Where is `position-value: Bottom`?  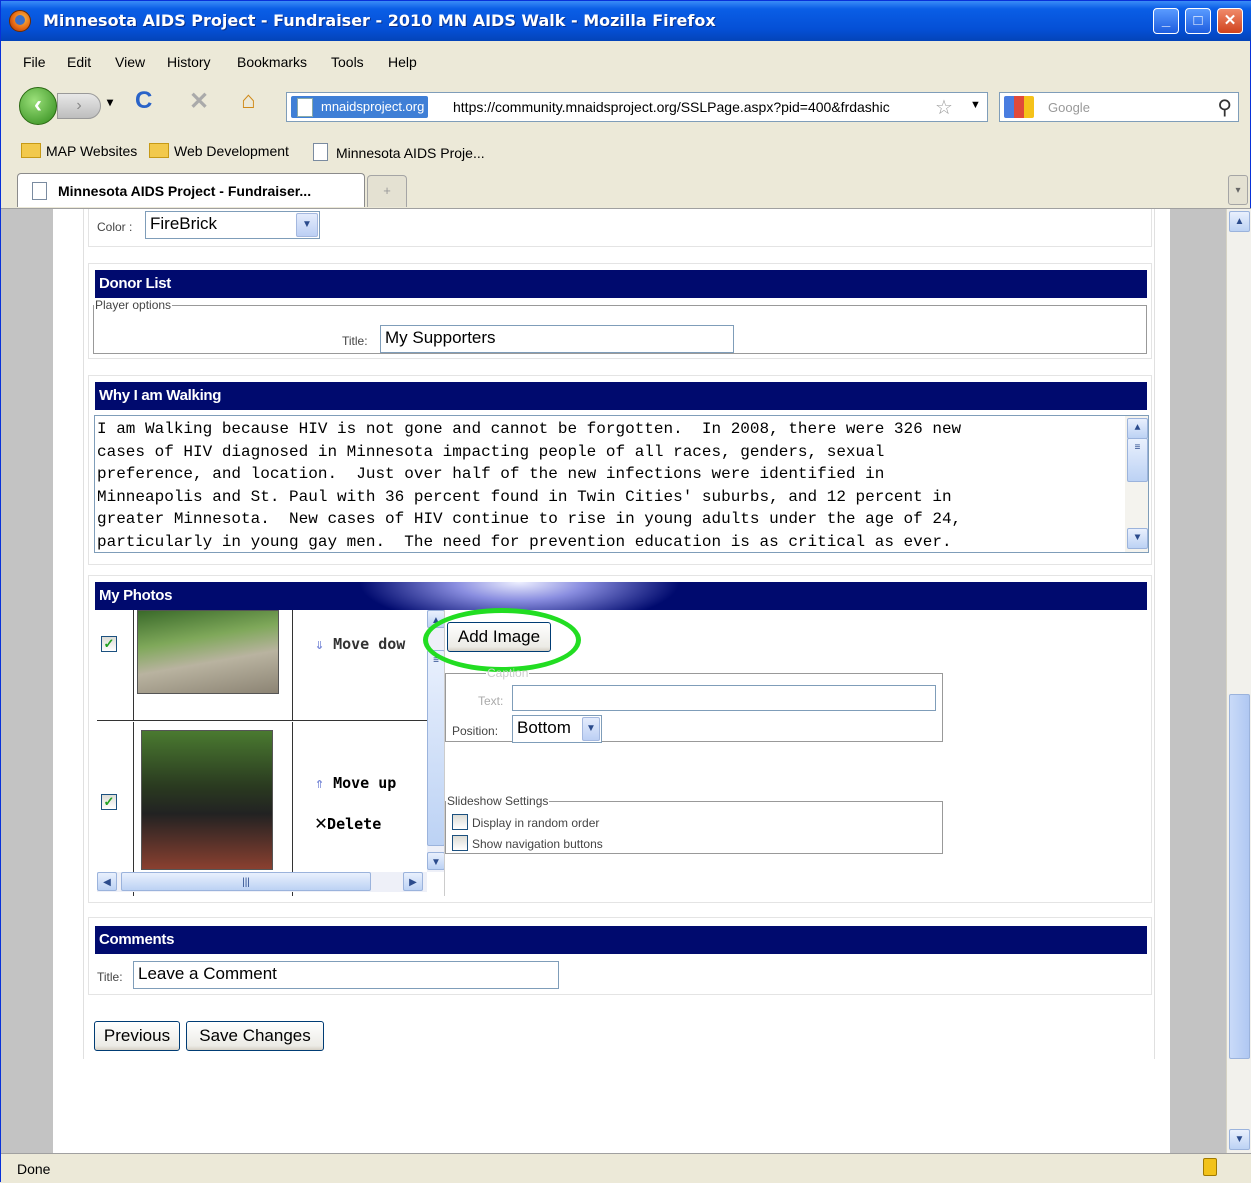
position-value: Bottom is located at coordinates (544, 727).